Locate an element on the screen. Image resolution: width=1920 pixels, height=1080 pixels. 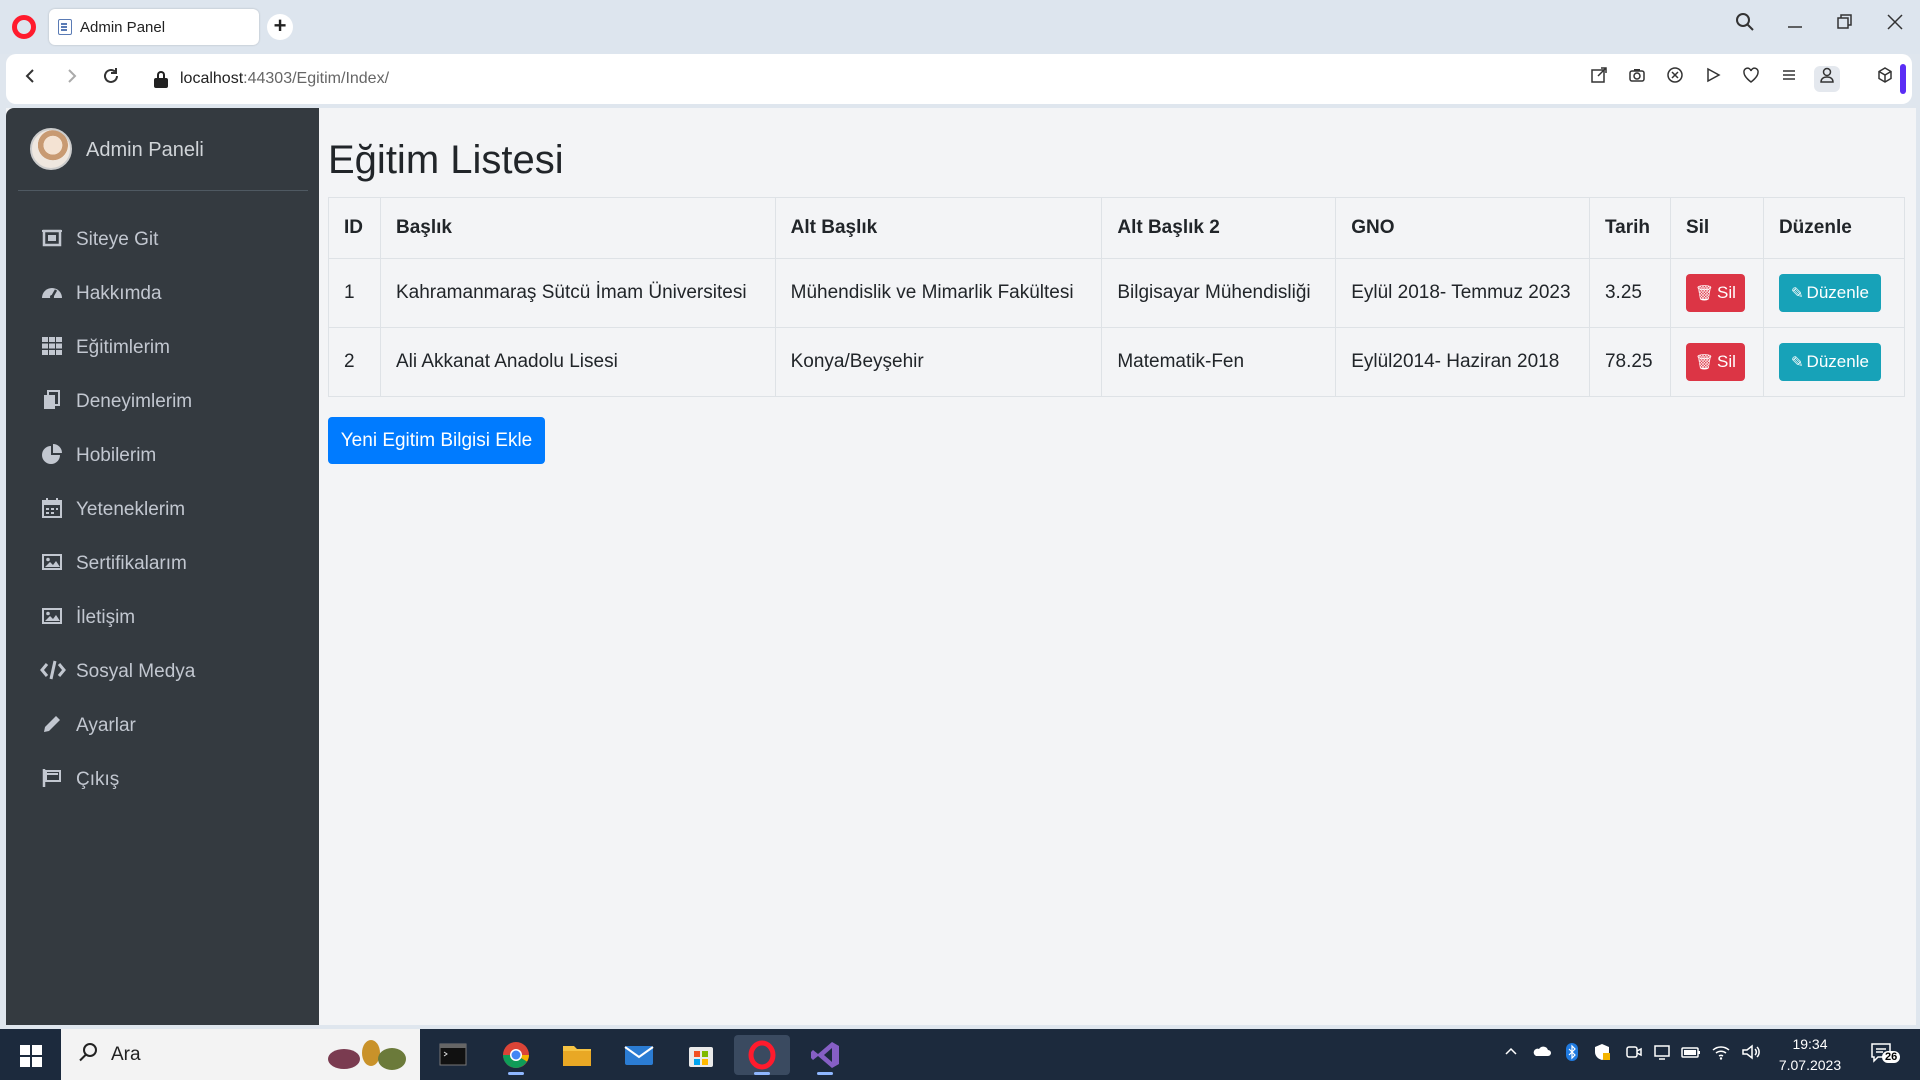
taskbar-search-input: Ara is located at coordinates (240, 1054).